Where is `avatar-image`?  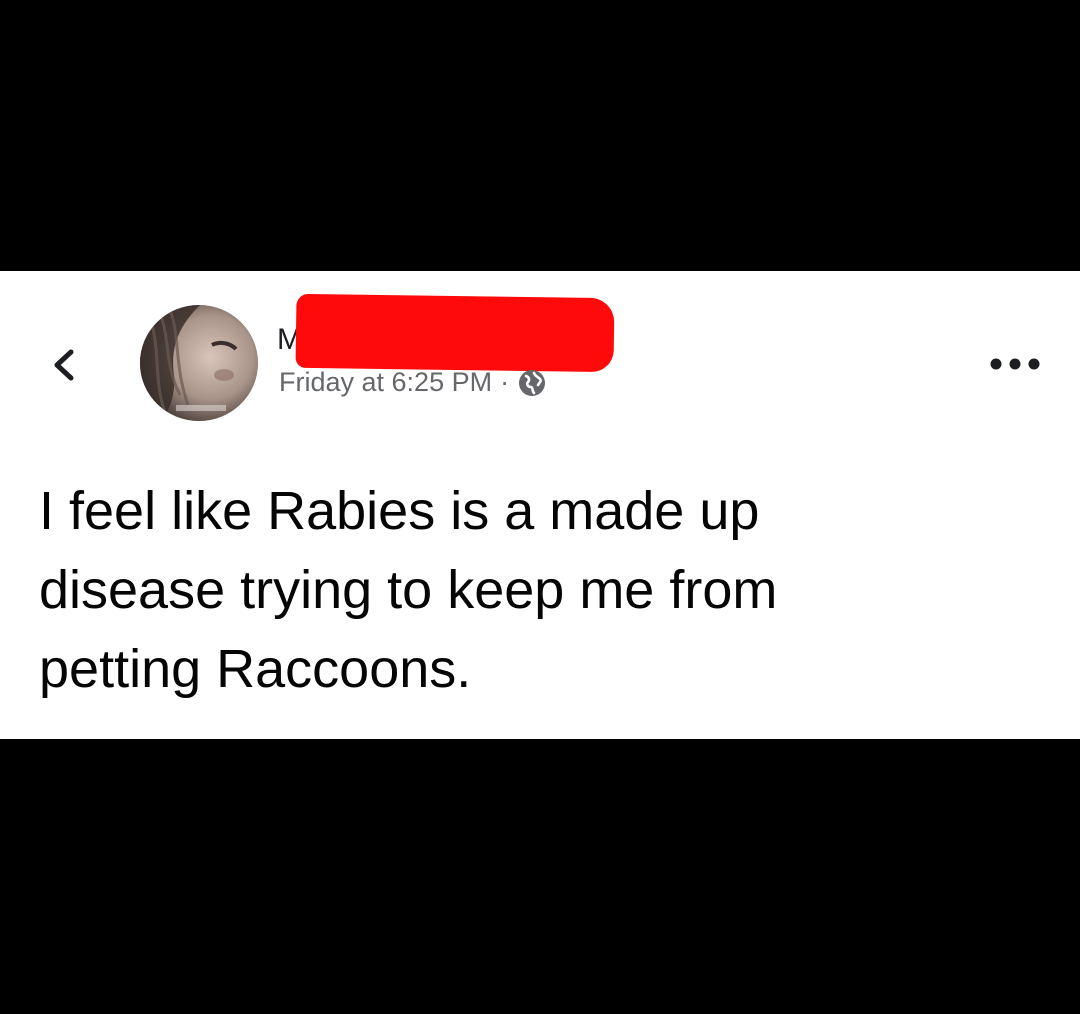 avatar-image is located at coordinates (199, 363).